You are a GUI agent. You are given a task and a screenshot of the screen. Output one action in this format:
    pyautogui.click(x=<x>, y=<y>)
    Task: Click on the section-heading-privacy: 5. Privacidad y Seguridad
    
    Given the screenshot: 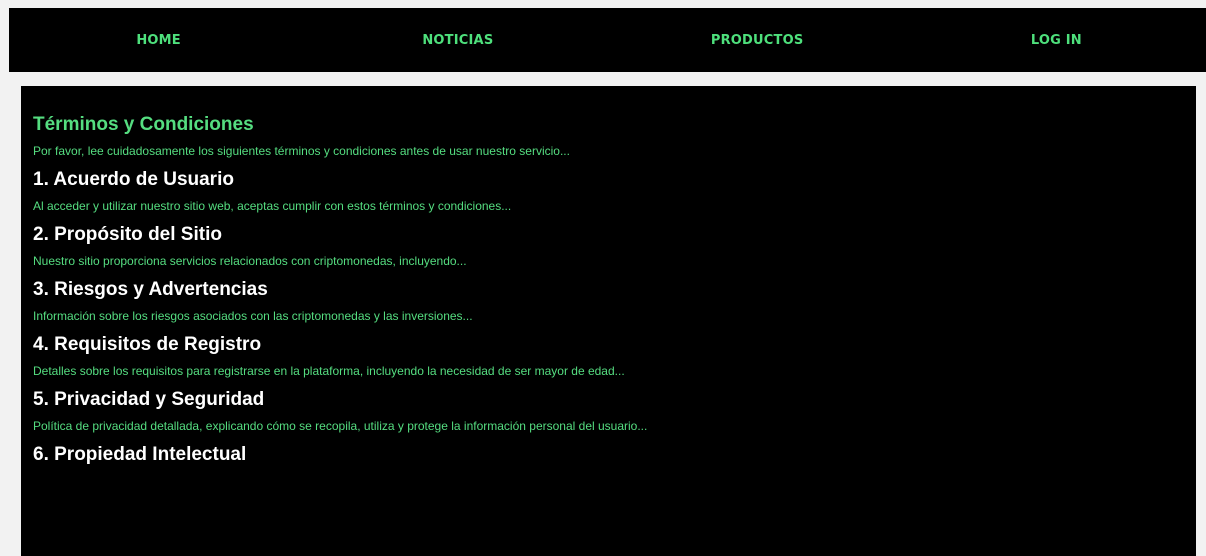 What is the action you would take?
    pyautogui.click(x=149, y=399)
    